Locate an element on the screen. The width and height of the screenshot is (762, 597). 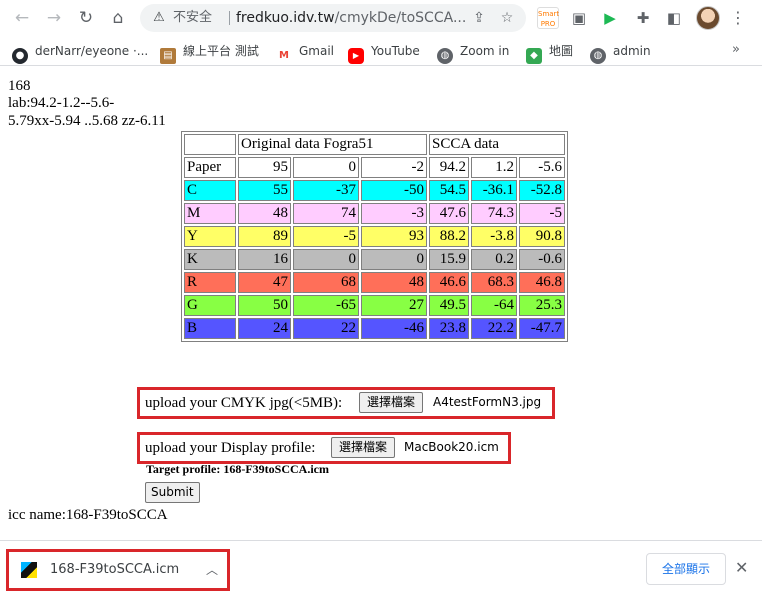
table-row: Y 89 -5 93 88.2 -3.8 90.8 is located at coordinates (374, 236).